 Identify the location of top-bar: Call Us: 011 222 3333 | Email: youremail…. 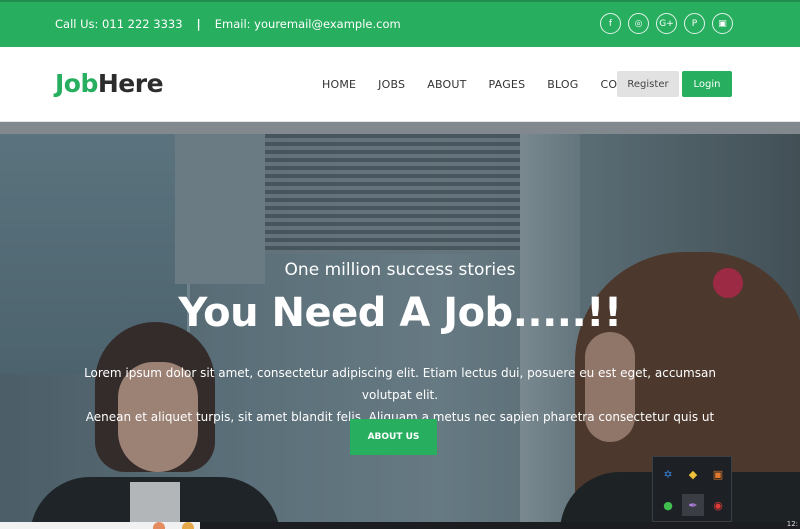
(400, 23).